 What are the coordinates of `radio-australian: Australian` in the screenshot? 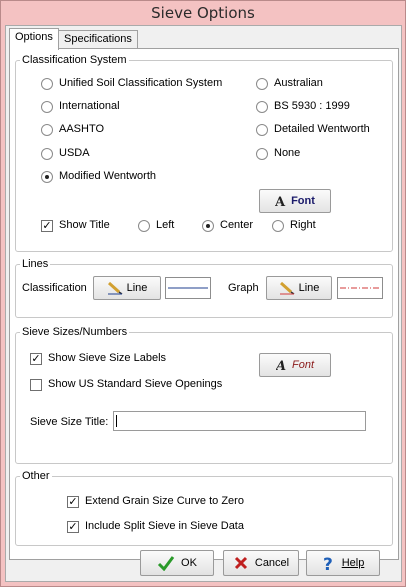 It's located at (289, 83).